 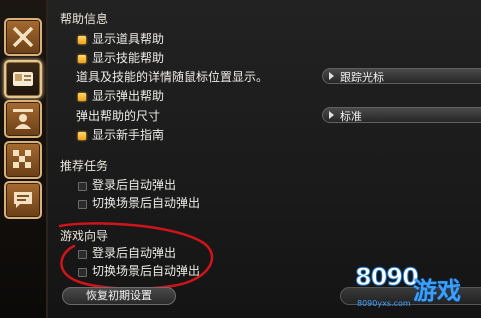 What do you see at coordinates (82, 204) in the screenshot?
I see `tasks-popup-scene-switch-checkbox` at bounding box center [82, 204].